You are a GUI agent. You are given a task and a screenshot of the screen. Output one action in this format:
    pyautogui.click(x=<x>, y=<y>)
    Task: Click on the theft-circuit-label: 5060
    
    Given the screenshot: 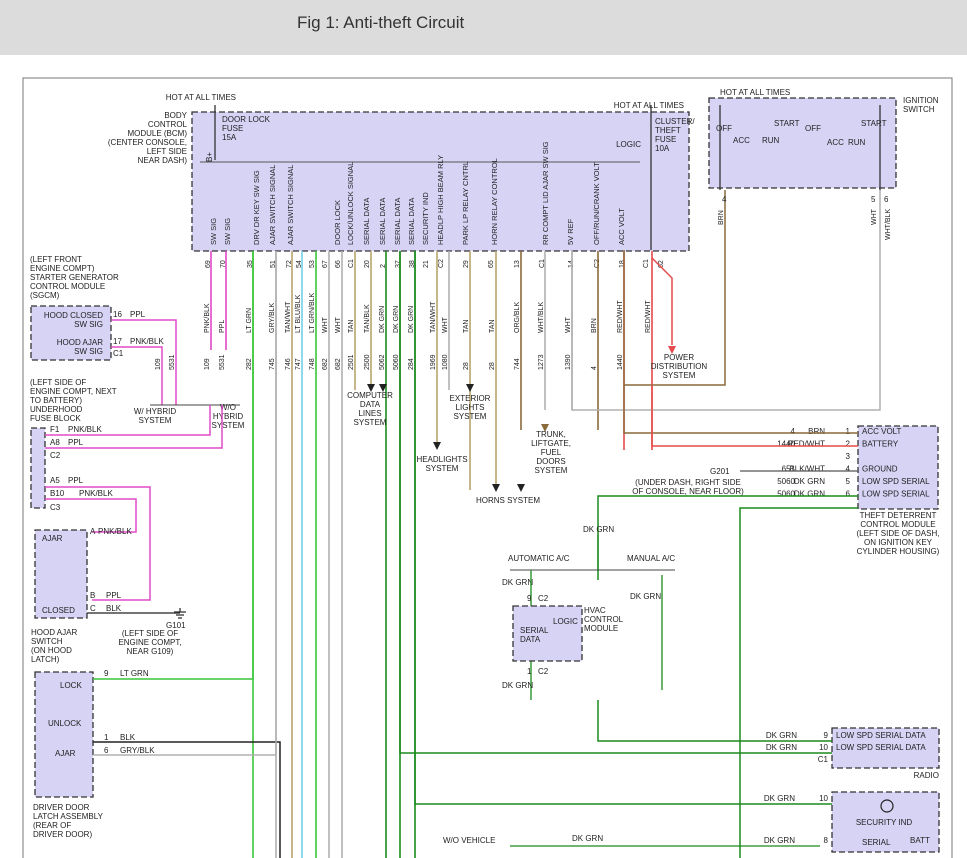 What is the action you would take?
    pyautogui.click(x=786, y=481)
    